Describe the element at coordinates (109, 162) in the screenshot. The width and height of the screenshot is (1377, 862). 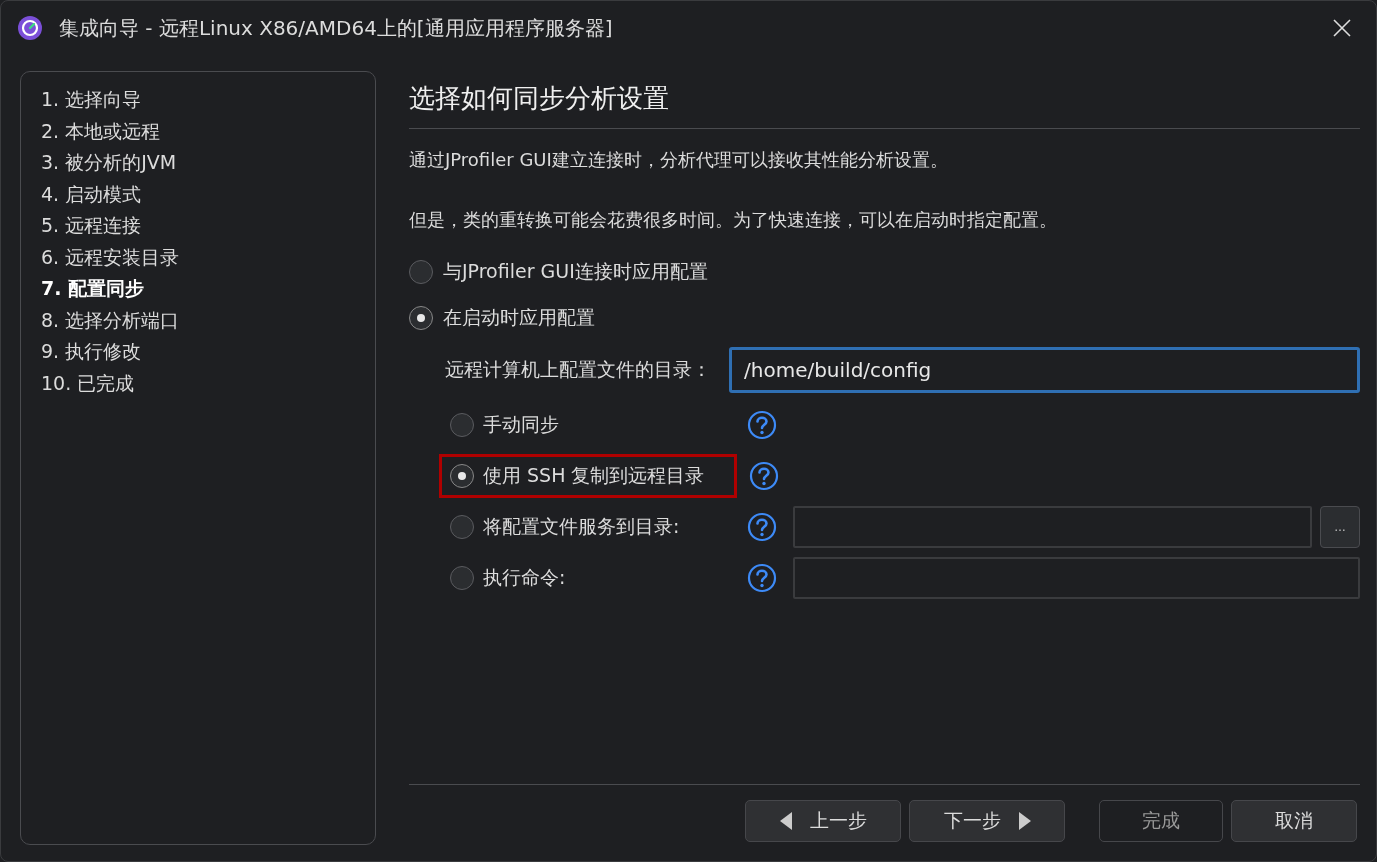
I see `step-item: 3. 被分析的JVM` at that location.